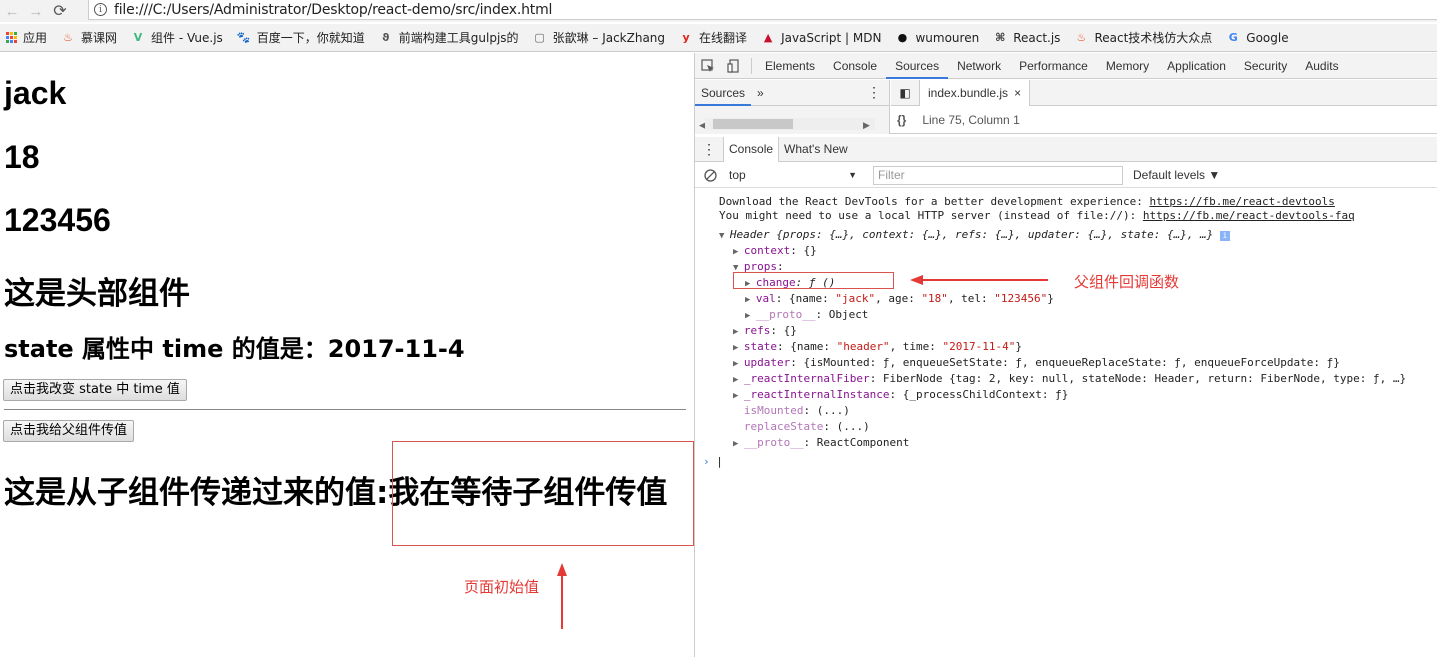 The image size is (1437, 657). I want to click on log-levels-dropdown: Default levels ▼, so click(1176, 175).